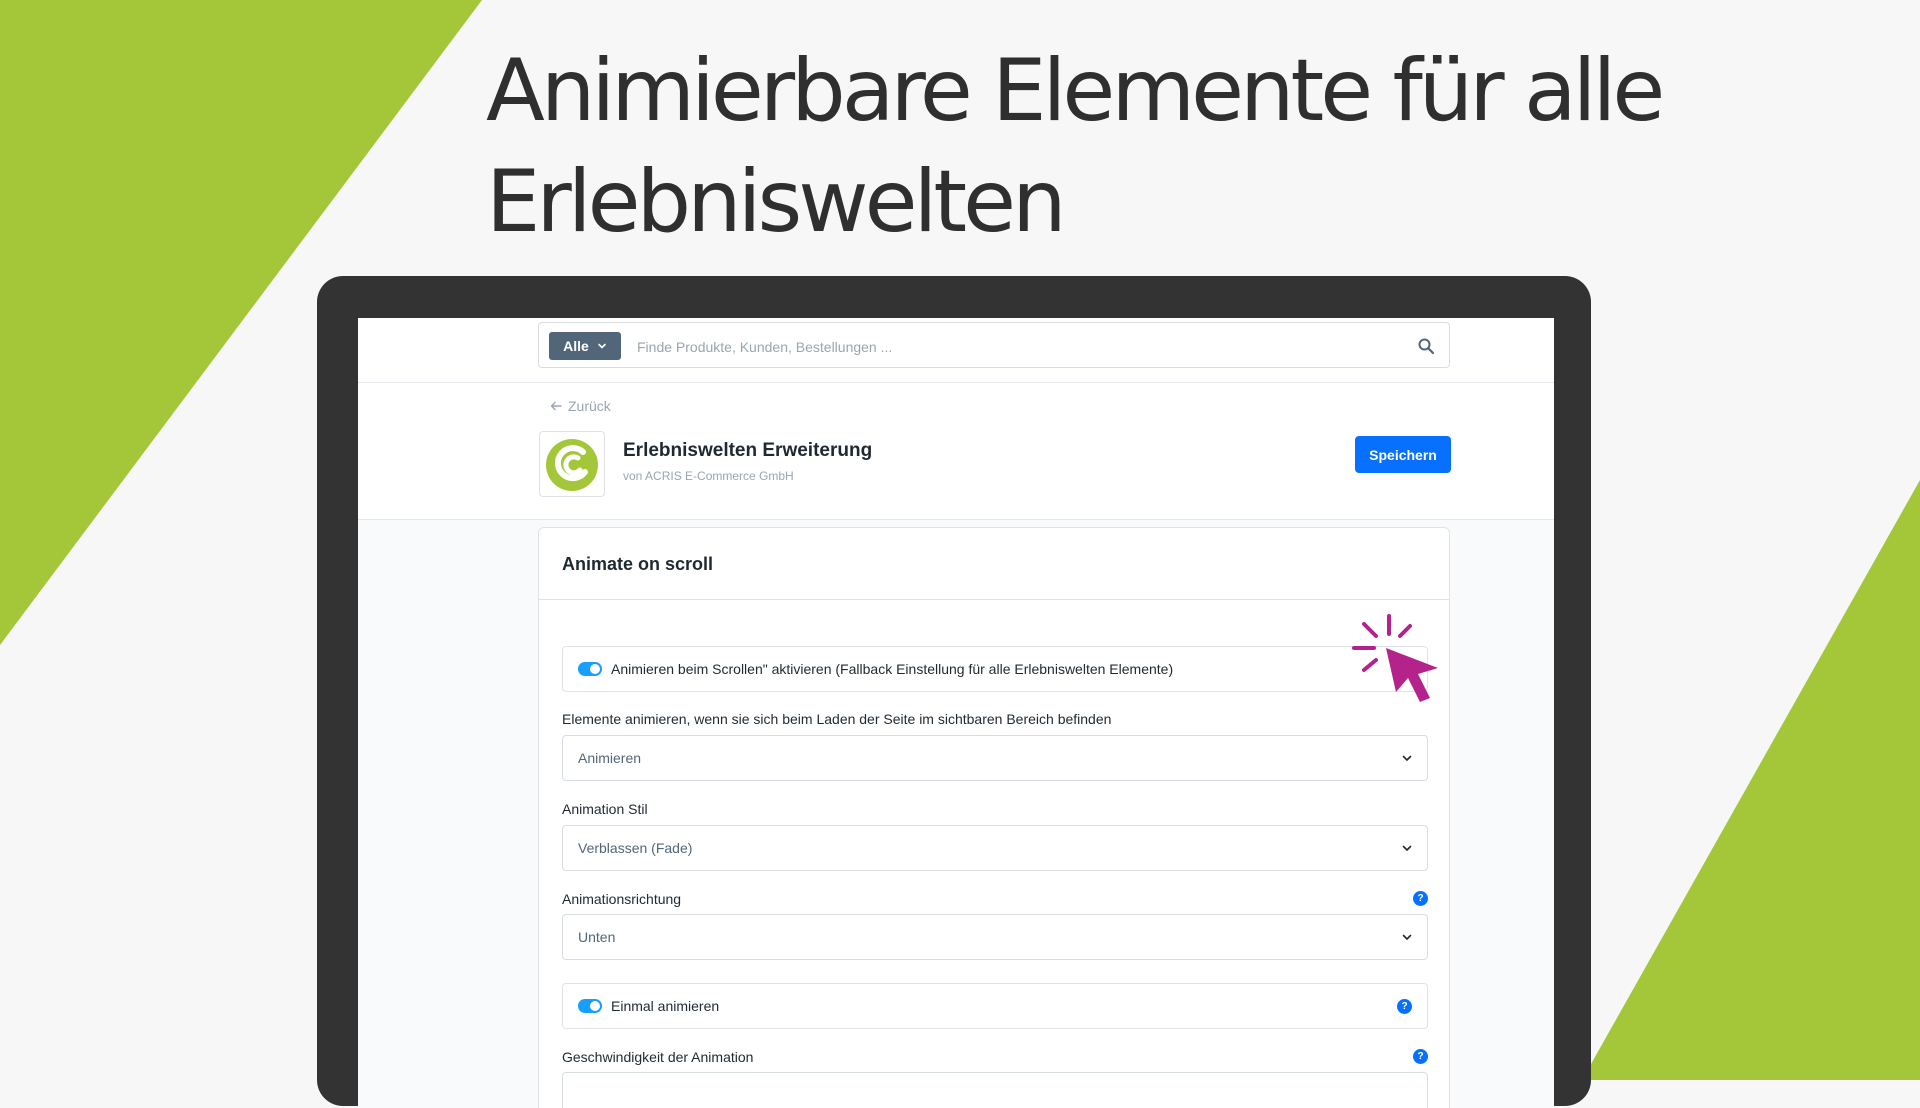  I want to click on green-triangle-bottom-right, so click(1751, 780).